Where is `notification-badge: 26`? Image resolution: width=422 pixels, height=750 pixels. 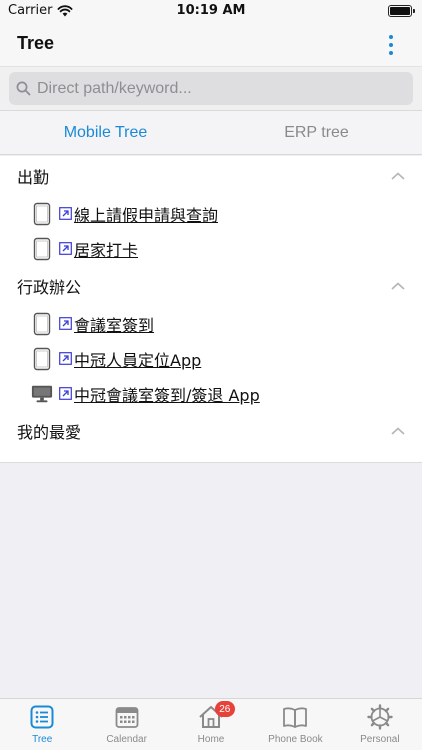 notification-badge: 26 is located at coordinates (224, 709).